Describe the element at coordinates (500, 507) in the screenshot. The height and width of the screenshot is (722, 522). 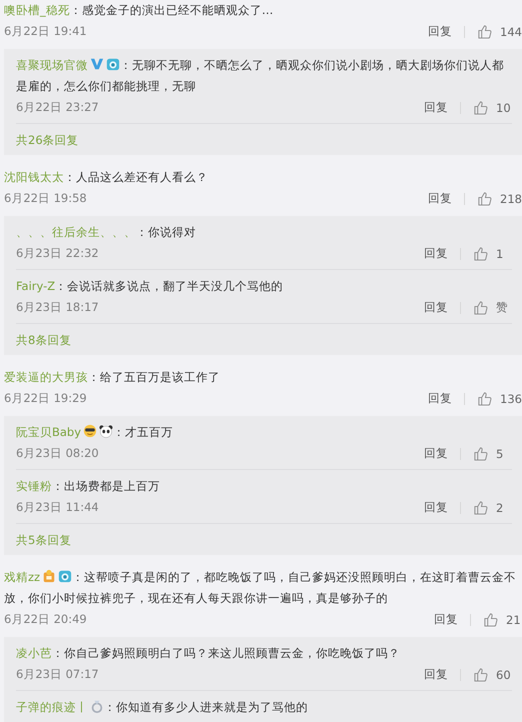
I see `like-count: 2` at that location.